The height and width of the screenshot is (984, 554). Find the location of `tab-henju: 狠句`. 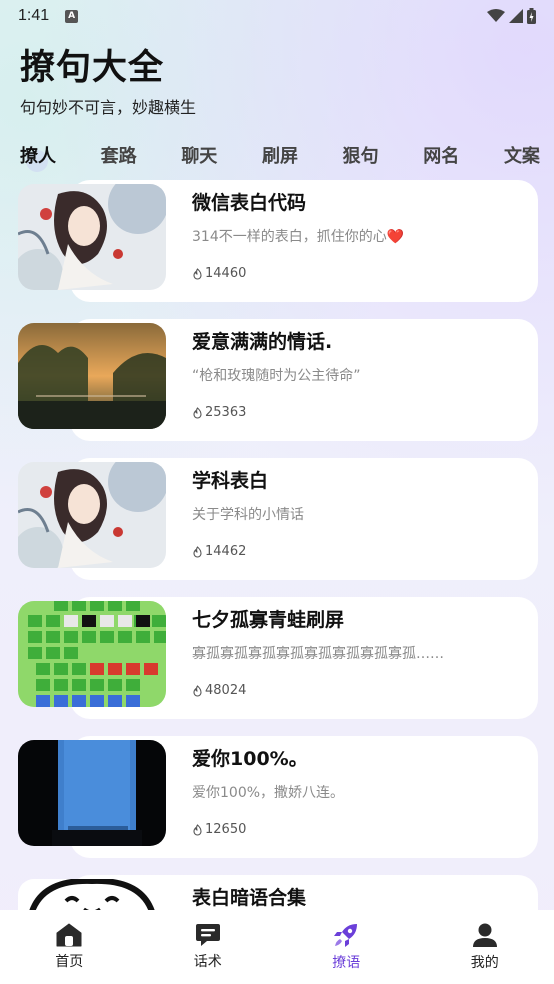

tab-henju: 狠句 is located at coordinates (361, 155).